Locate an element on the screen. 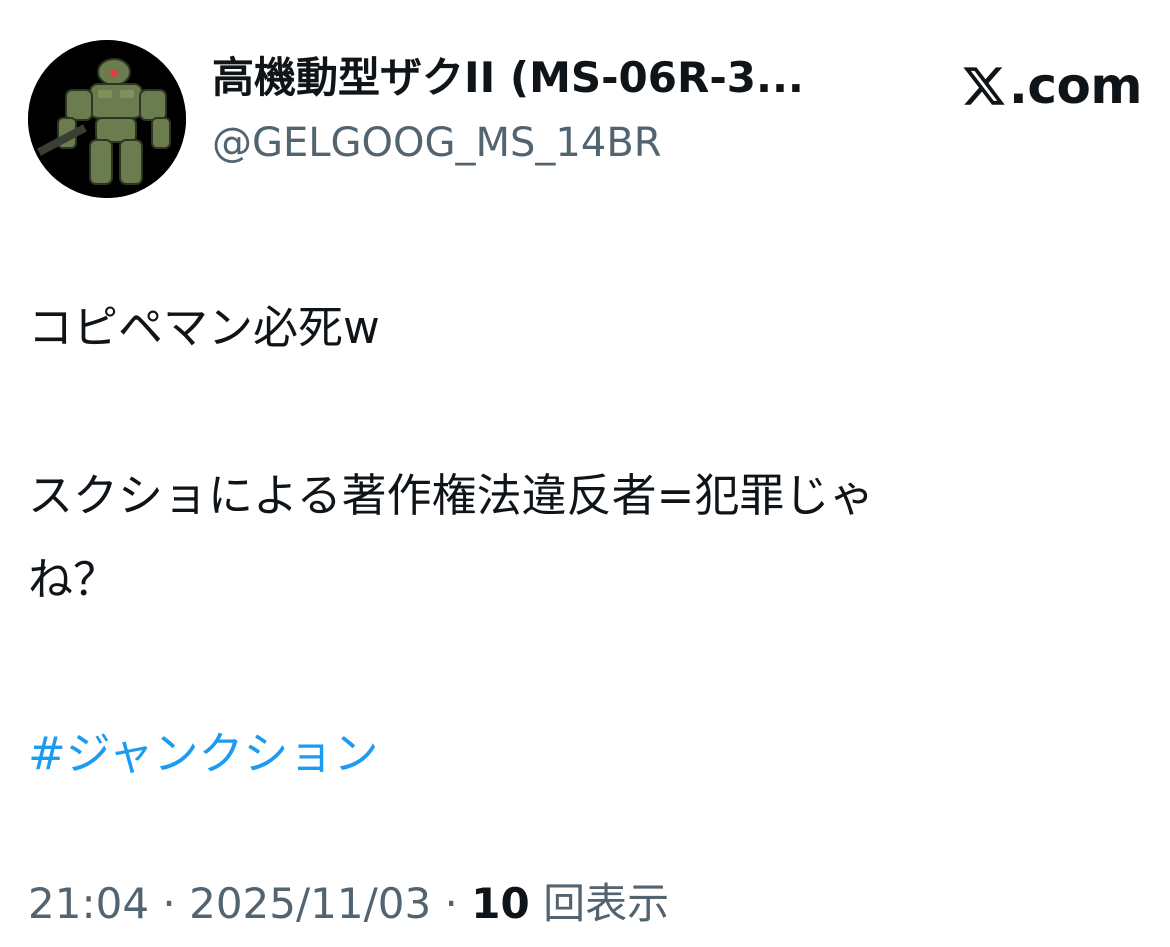  brand-domain-text: .com is located at coordinates (1075, 86).